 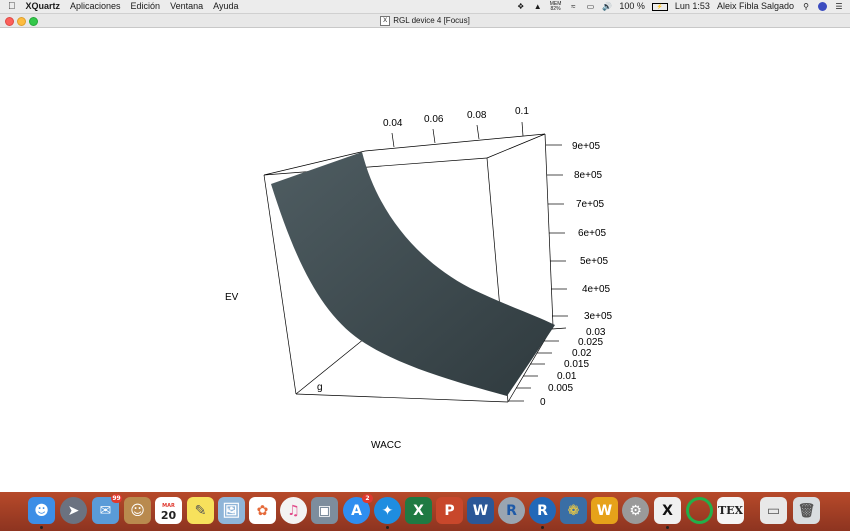 I want to click on preview-icon: 🖼, so click(x=231, y=510).